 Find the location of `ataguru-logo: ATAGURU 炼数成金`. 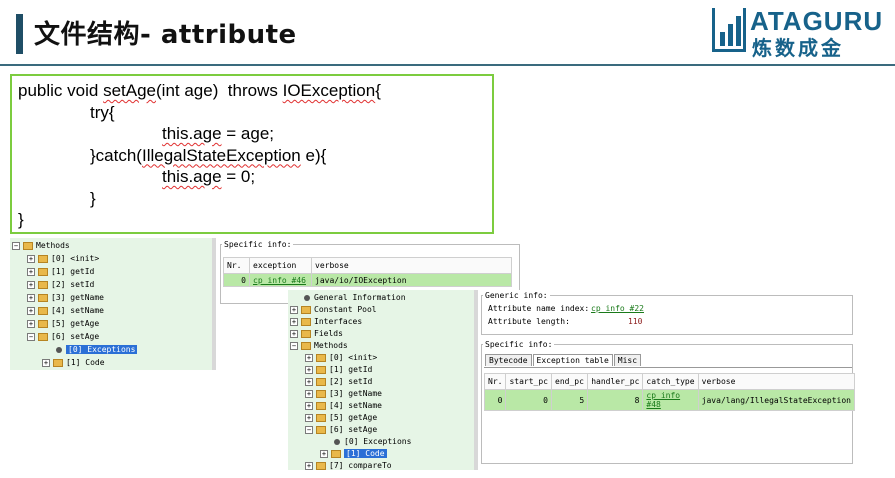

ataguru-logo: ATAGURU 炼数成金 is located at coordinates (798, 33).